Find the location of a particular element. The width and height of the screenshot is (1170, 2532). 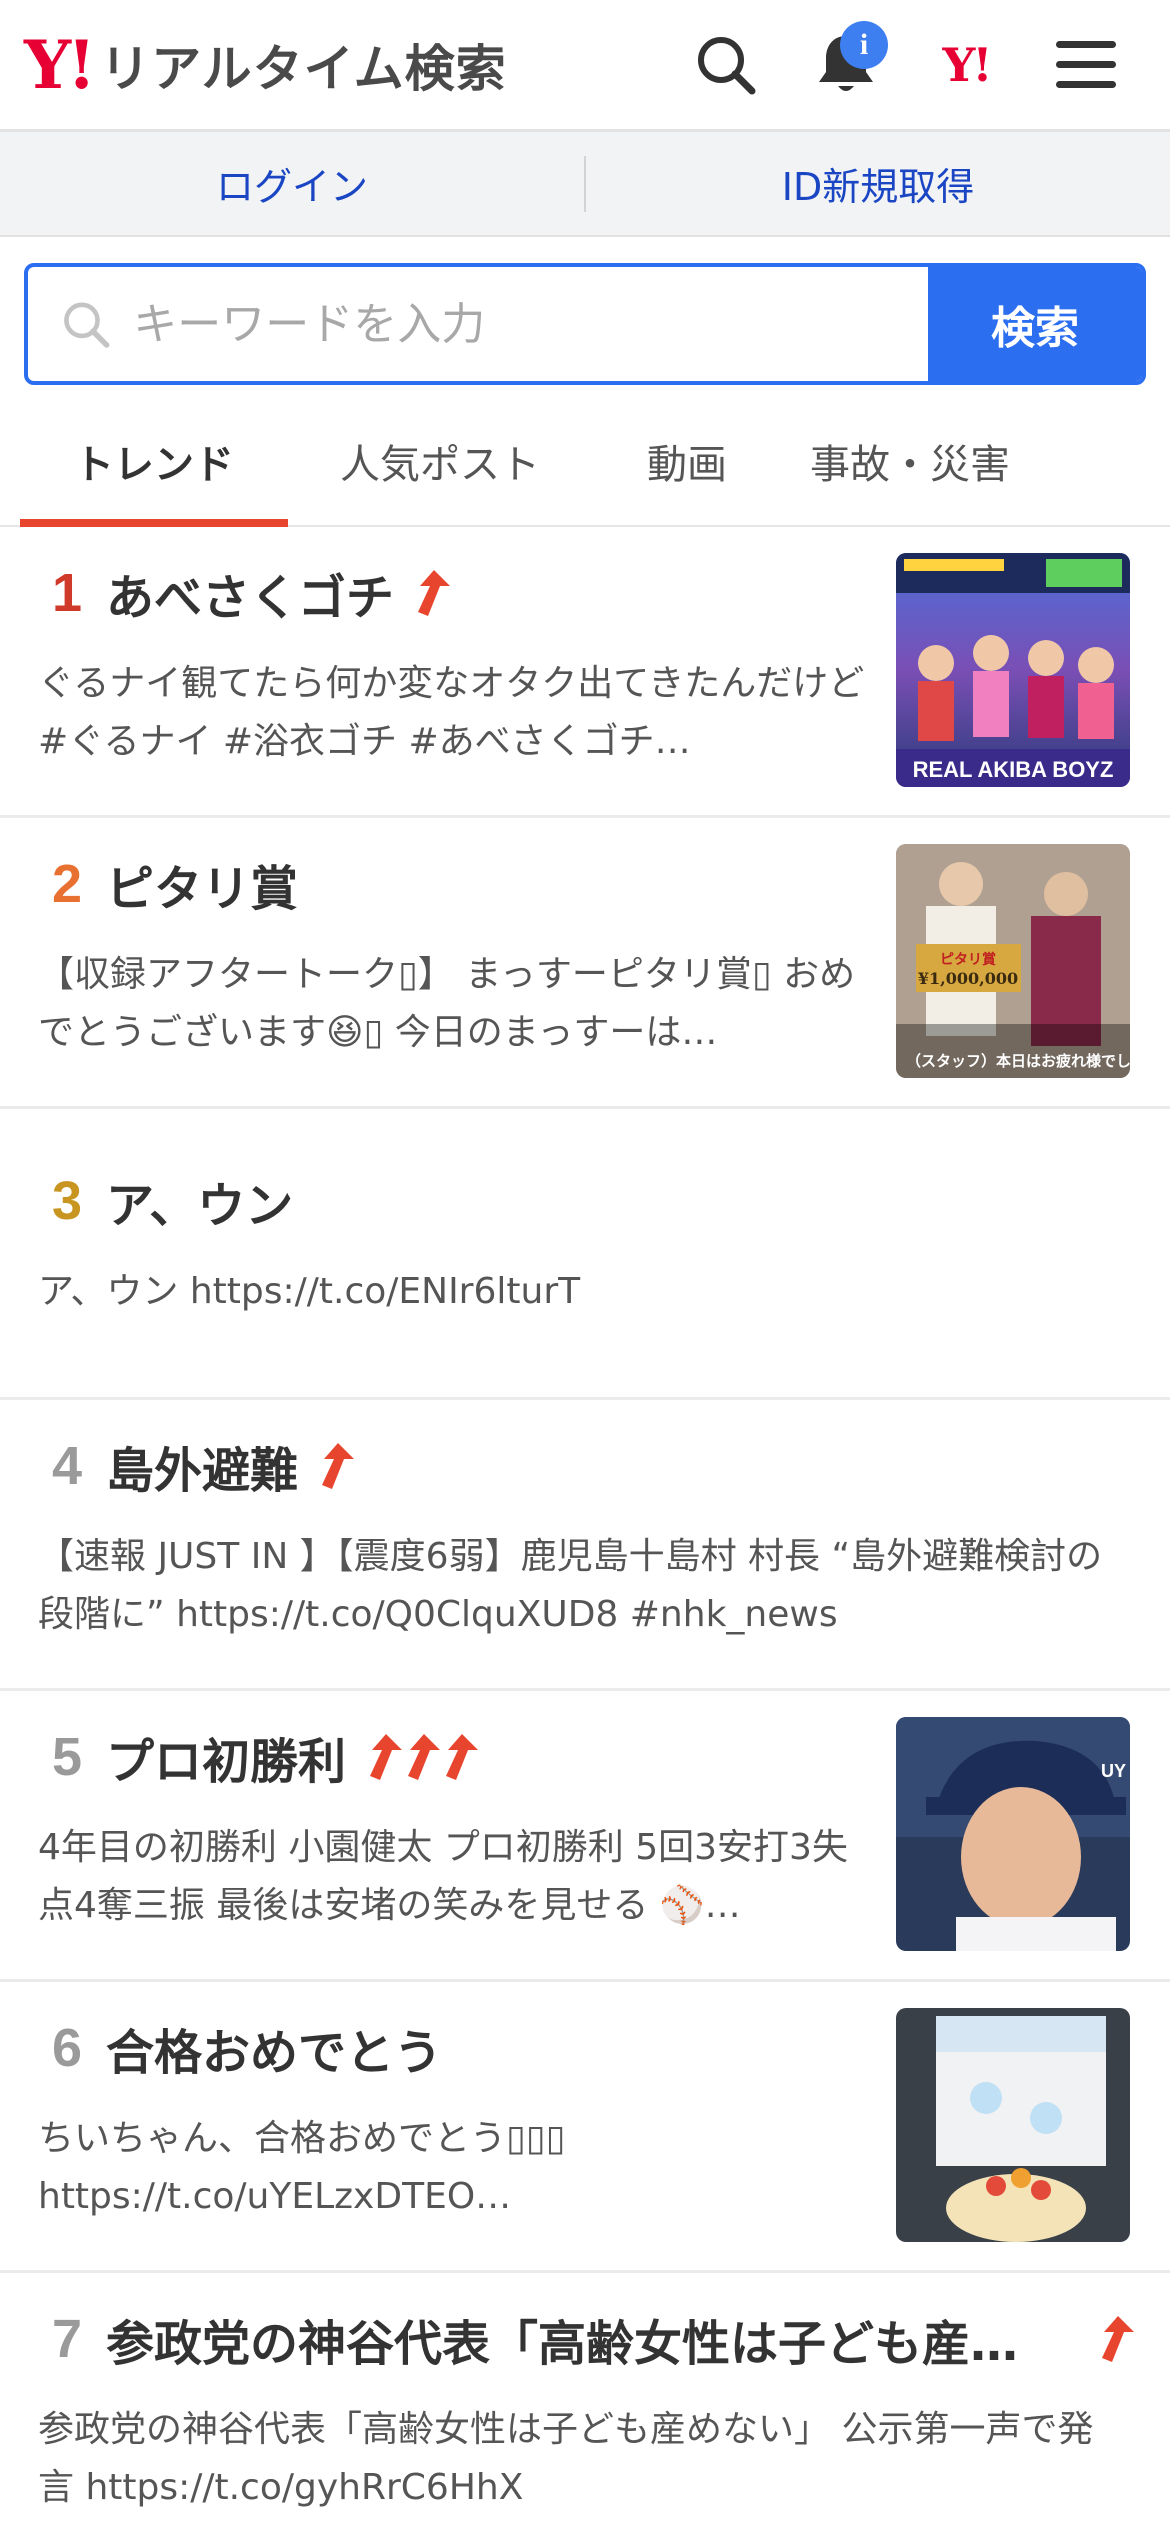

yahoo-logo-mark: Y! is located at coordinates (60, 64).